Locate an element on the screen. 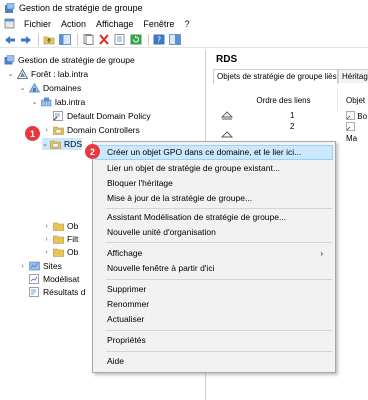  menu-action: Action is located at coordinates (73, 24).